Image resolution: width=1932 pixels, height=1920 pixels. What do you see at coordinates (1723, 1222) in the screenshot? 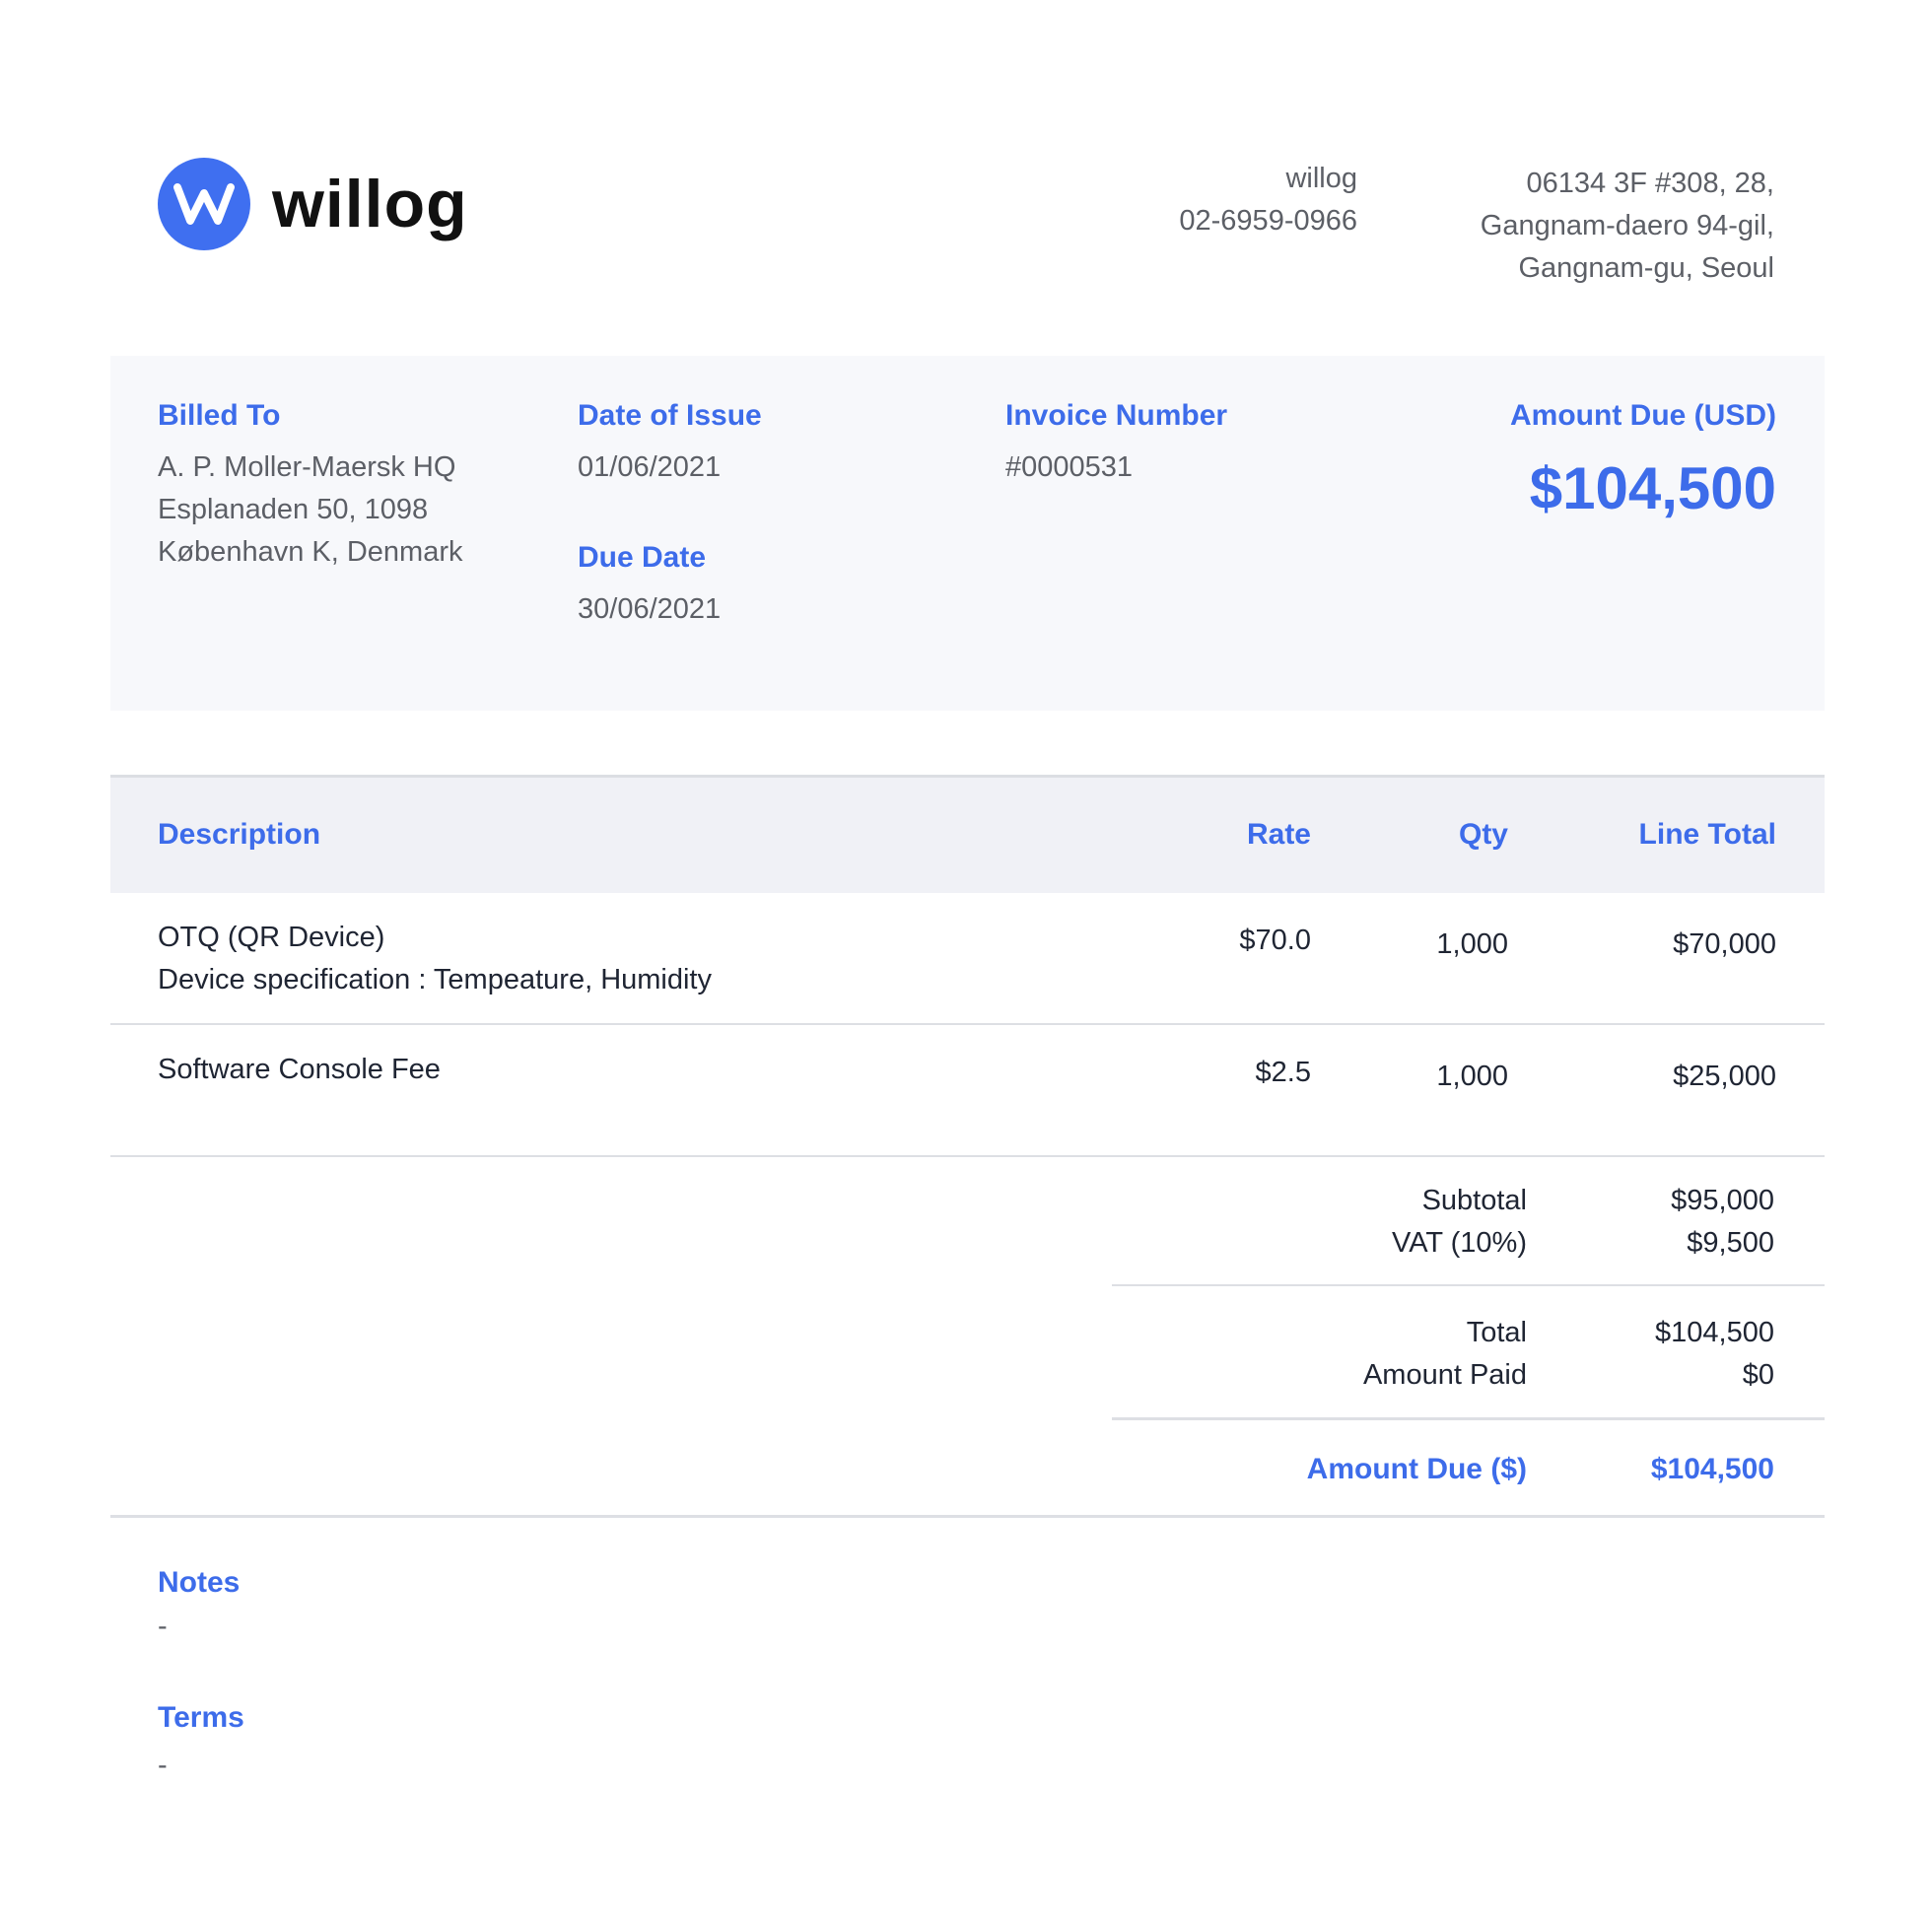
I see `subtotal-values: $95,000 $9,500` at bounding box center [1723, 1222].